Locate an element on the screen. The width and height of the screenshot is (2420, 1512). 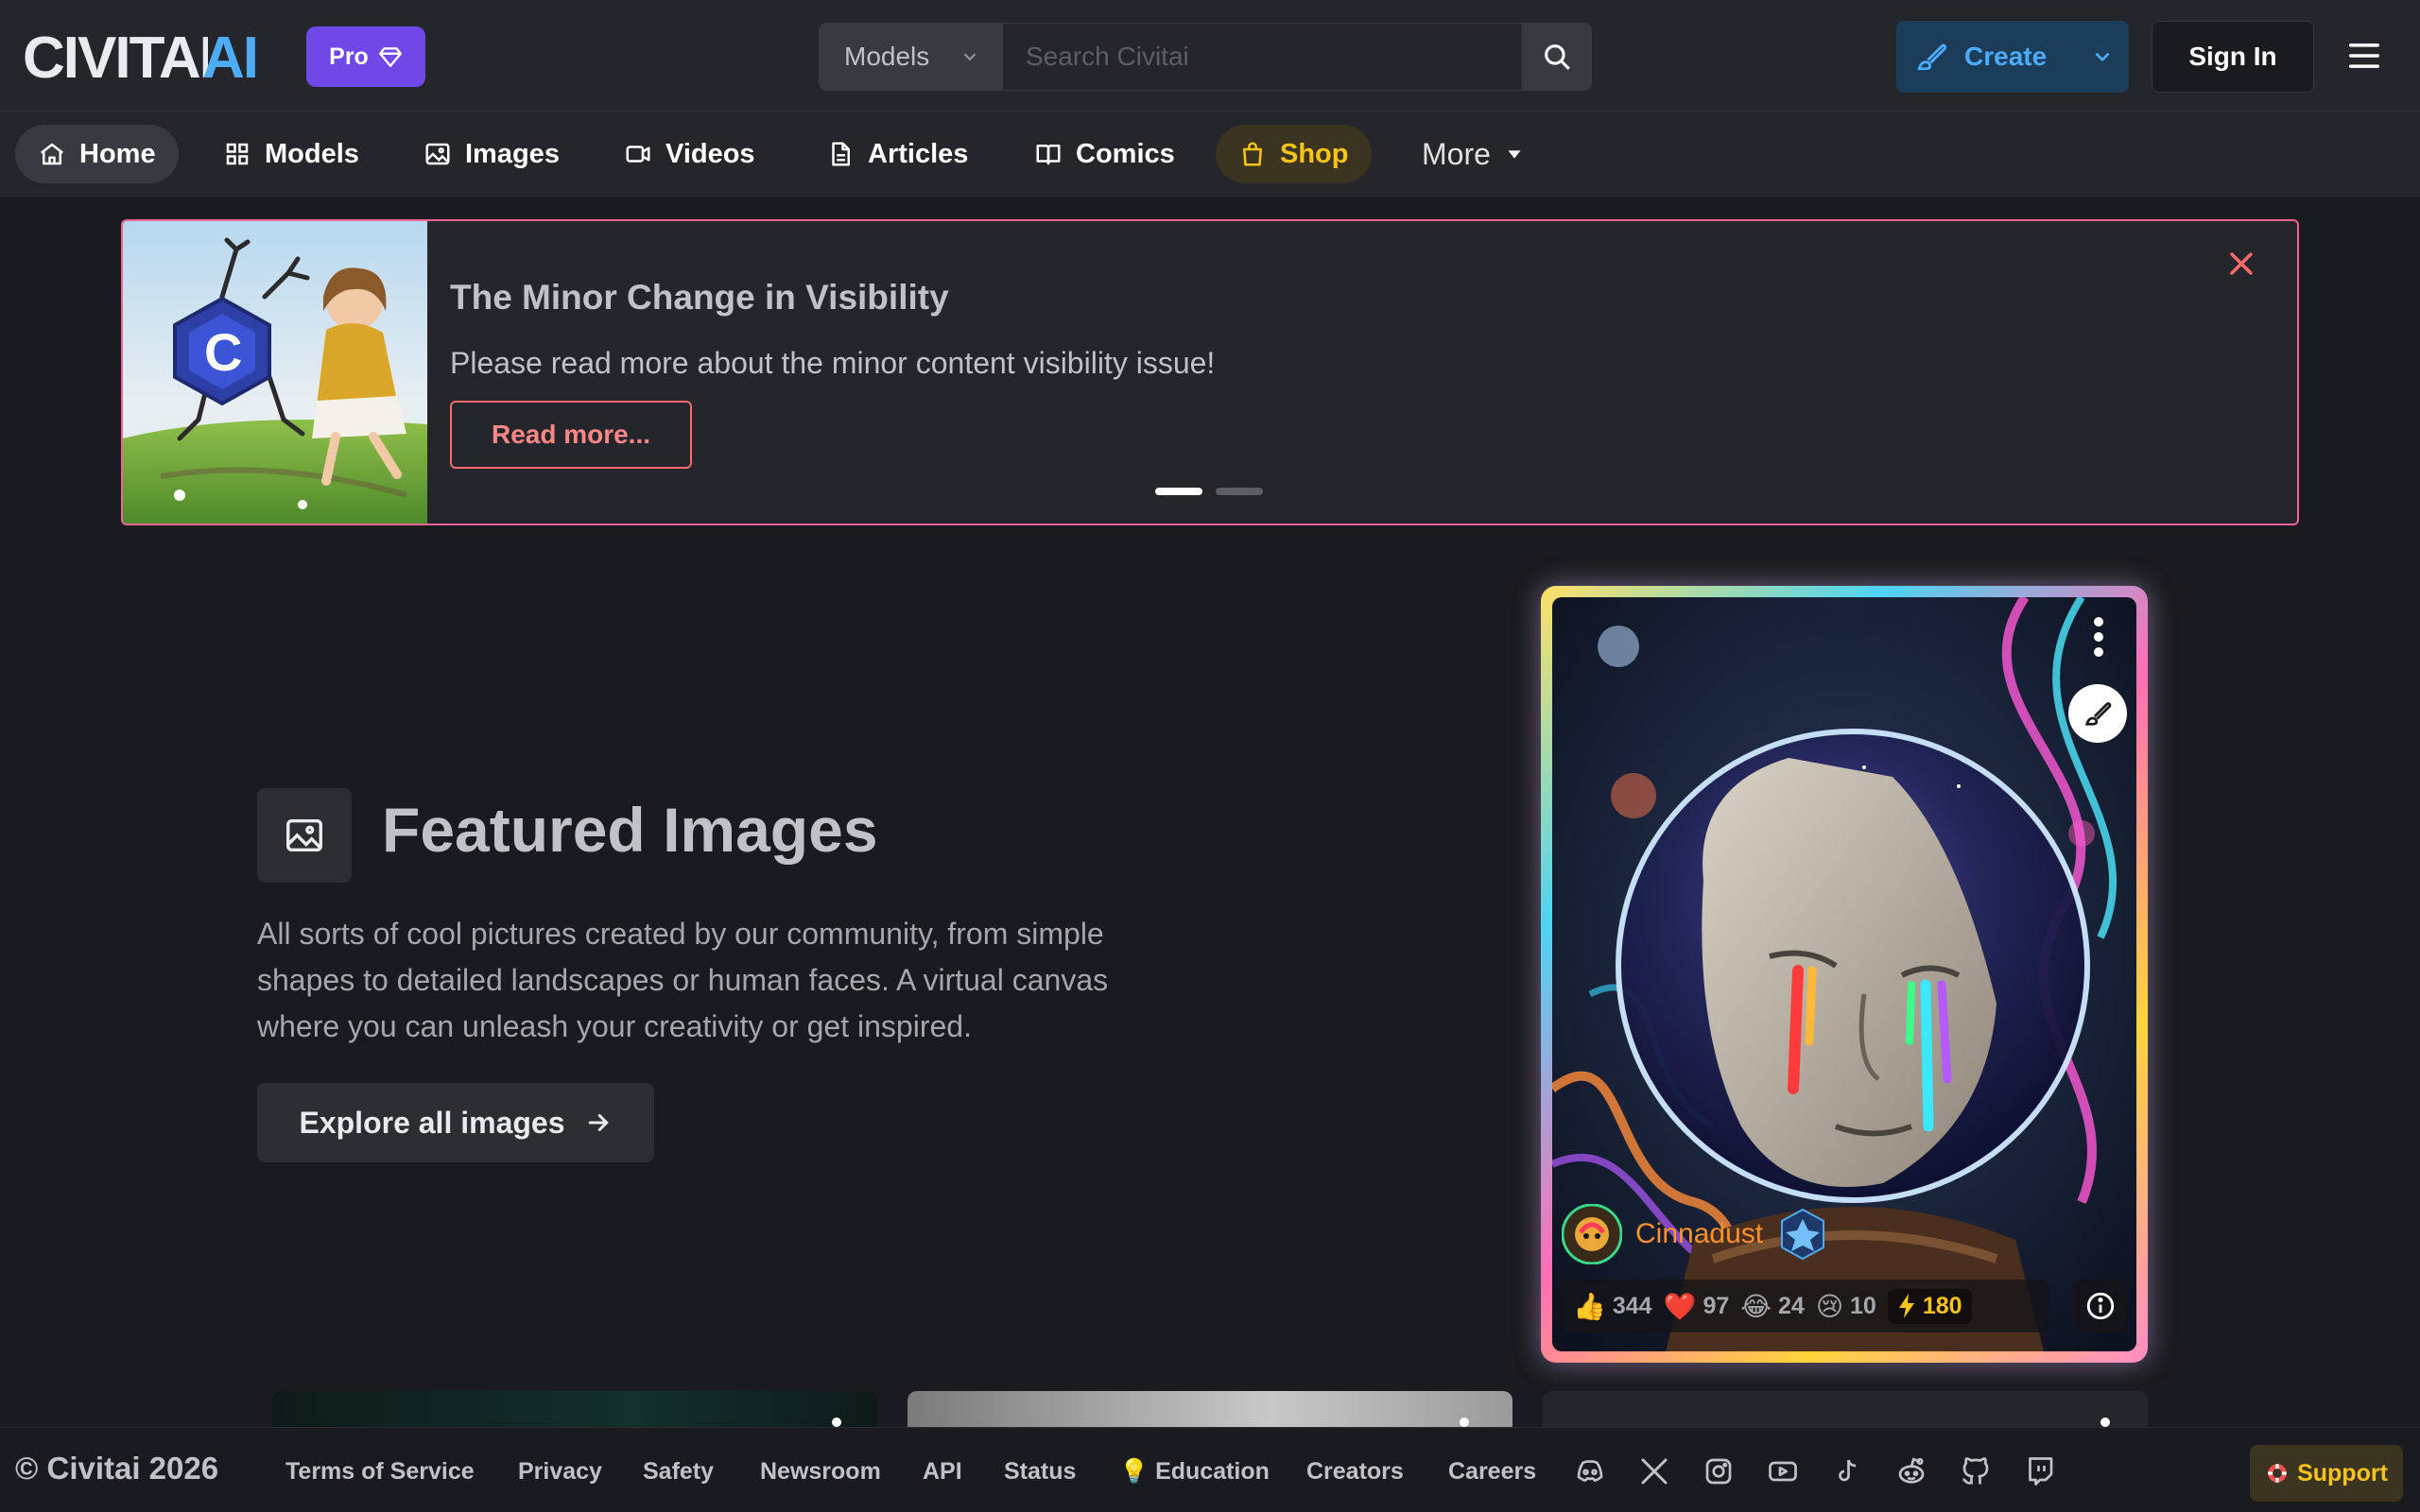
nav-item-label: Models is located at coordinates (312, 153).